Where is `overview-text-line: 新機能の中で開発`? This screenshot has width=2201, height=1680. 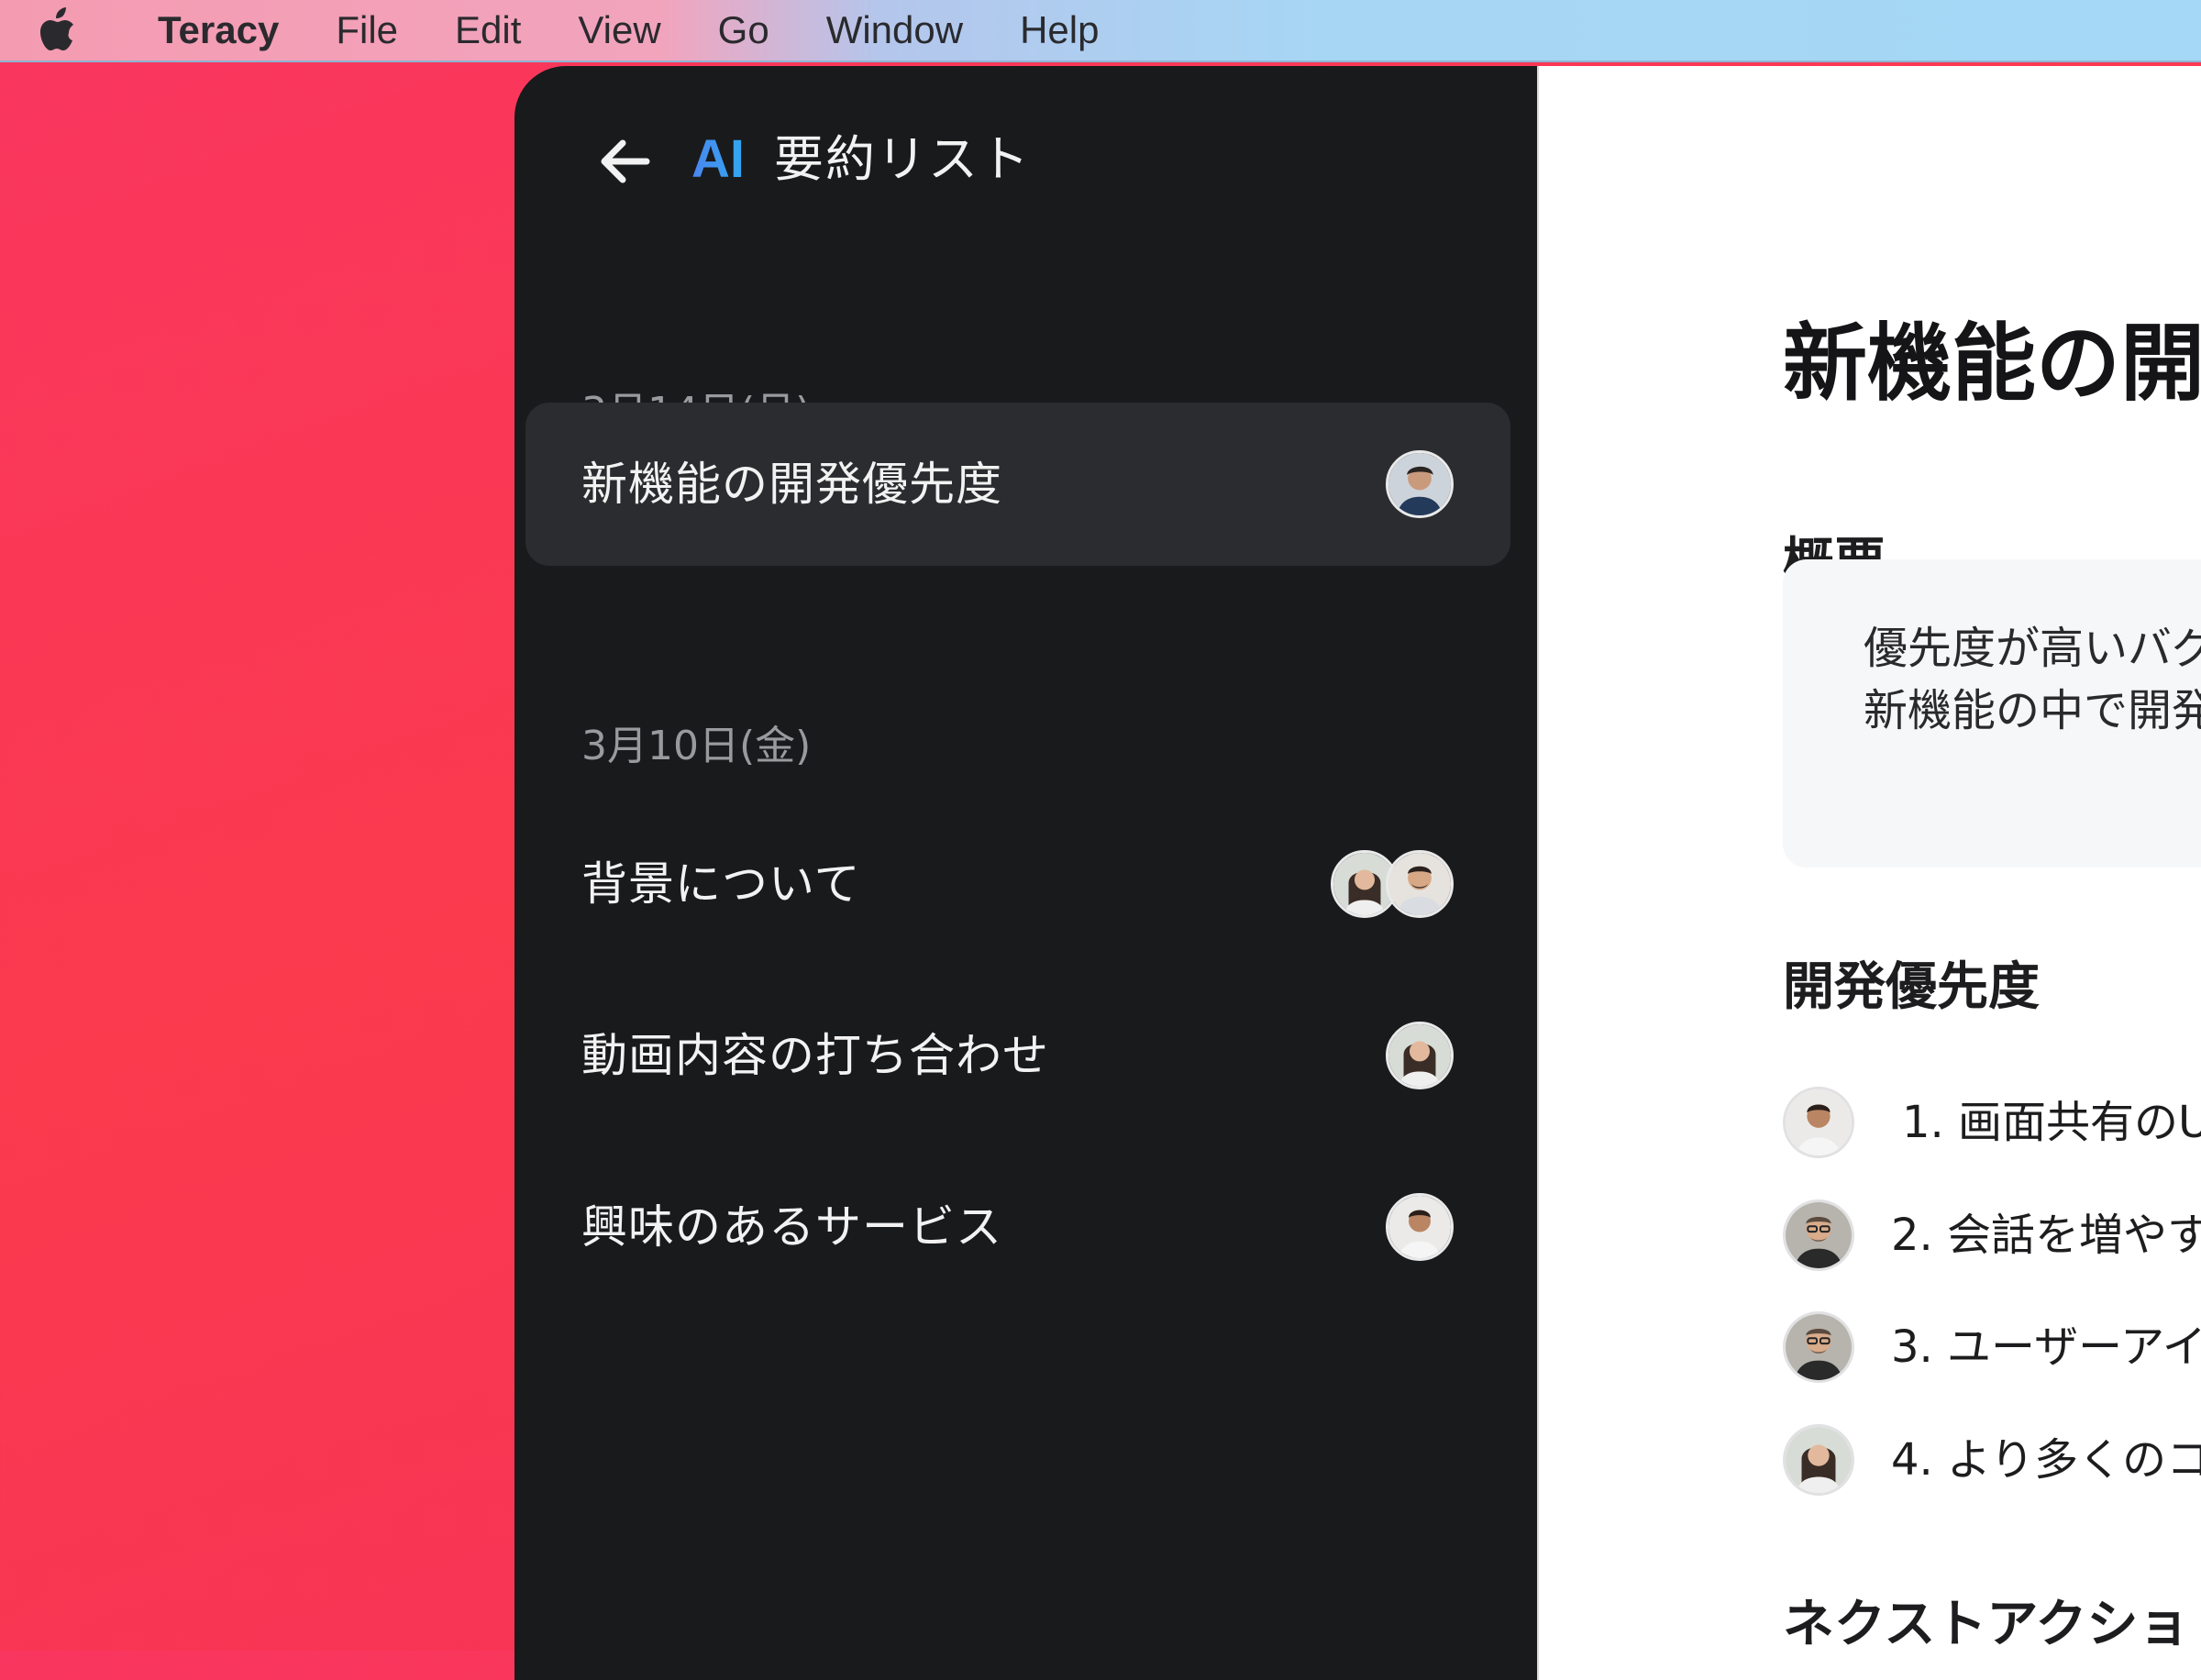 overview-text-line: 新機能の中で開発 is located at coordinates (2032, 710).